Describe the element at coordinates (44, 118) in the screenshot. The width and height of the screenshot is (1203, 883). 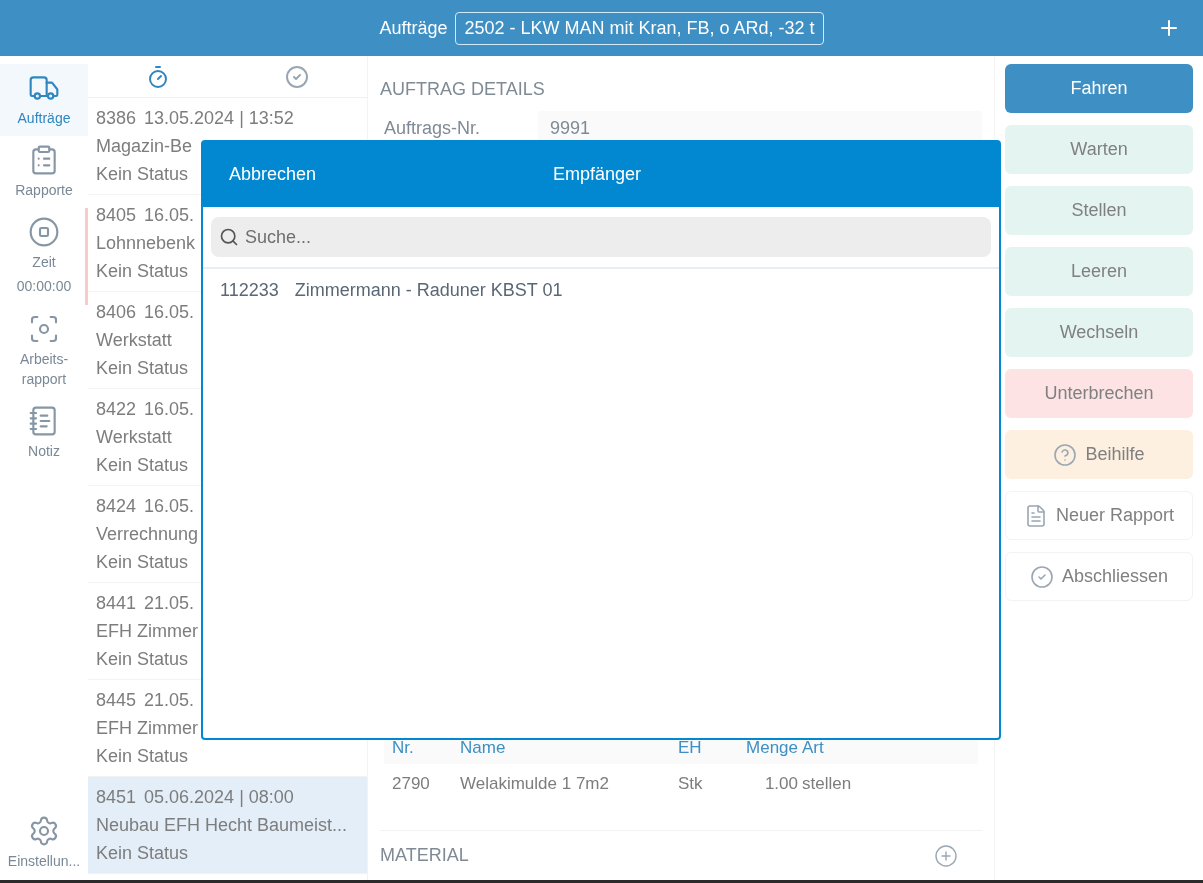
I see `nav-label: Aufträge` at that location.